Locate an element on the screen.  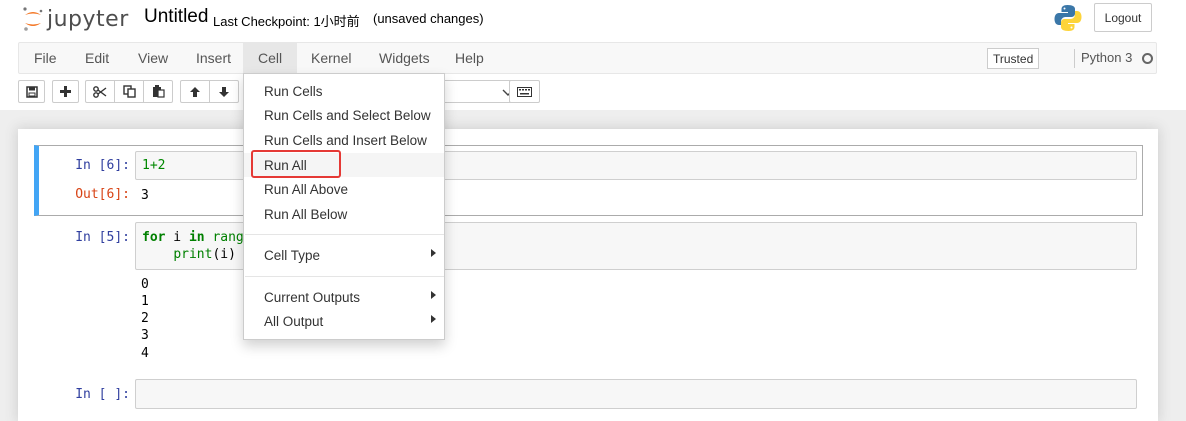
autosave-status: (unsaved changes) is located at coordinates (428, 18).